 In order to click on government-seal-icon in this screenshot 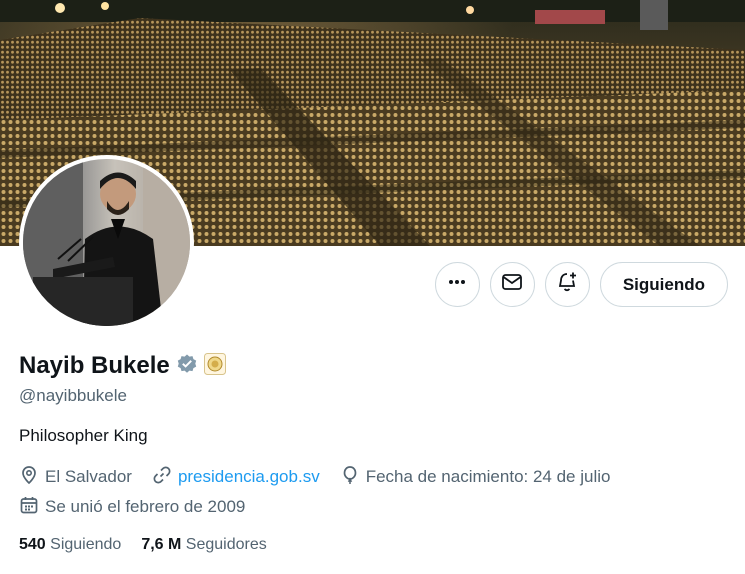, I will do `click(214, 366)`.